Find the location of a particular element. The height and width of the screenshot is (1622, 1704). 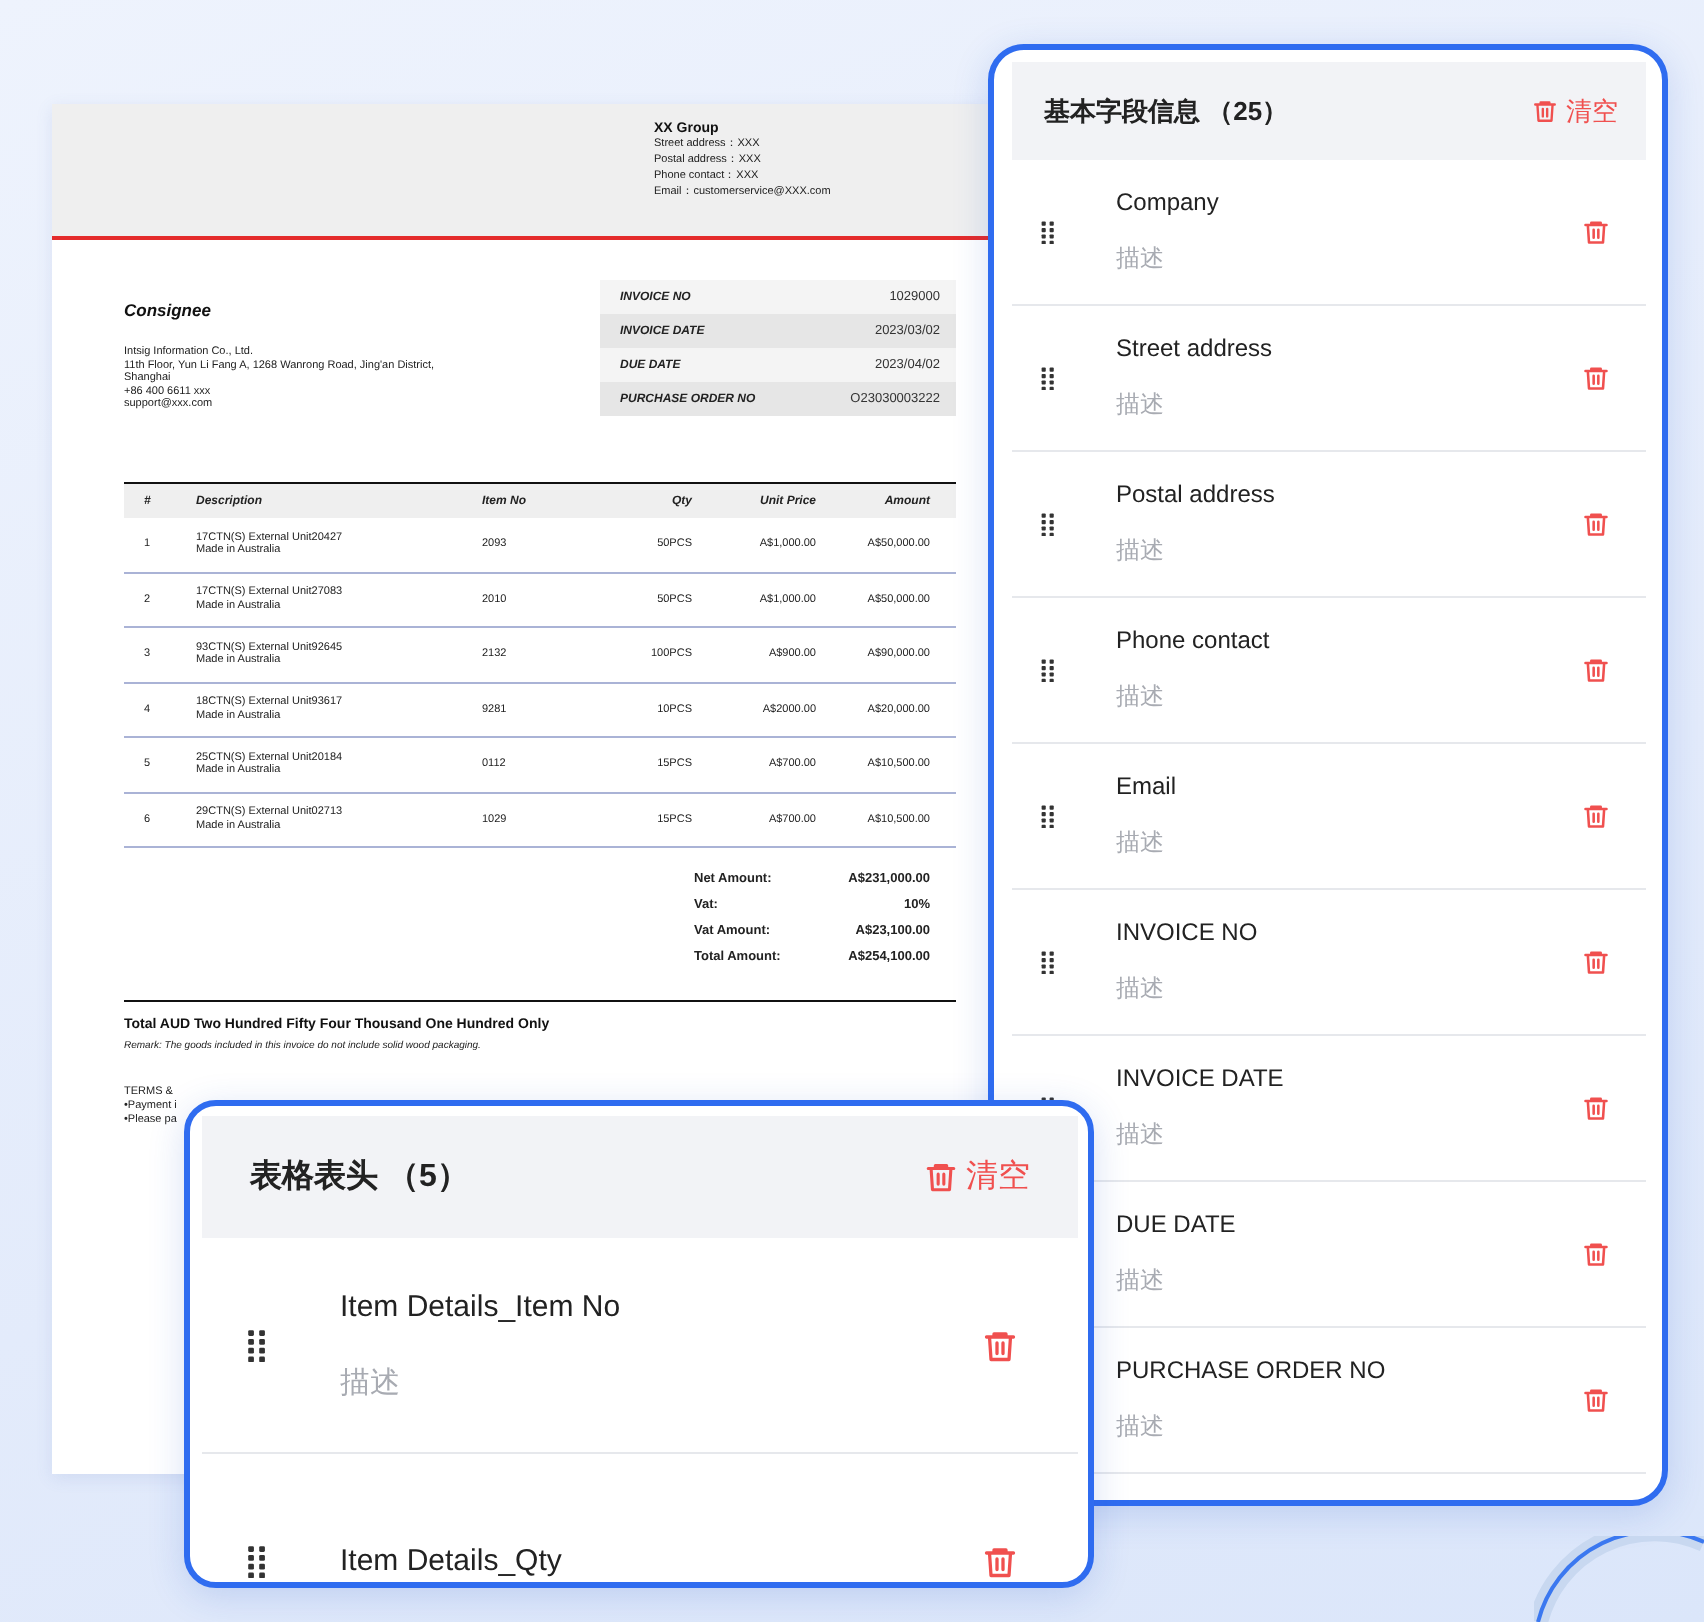

panel-title: 表格表头 （5） is located at coordinates (359, 1177).